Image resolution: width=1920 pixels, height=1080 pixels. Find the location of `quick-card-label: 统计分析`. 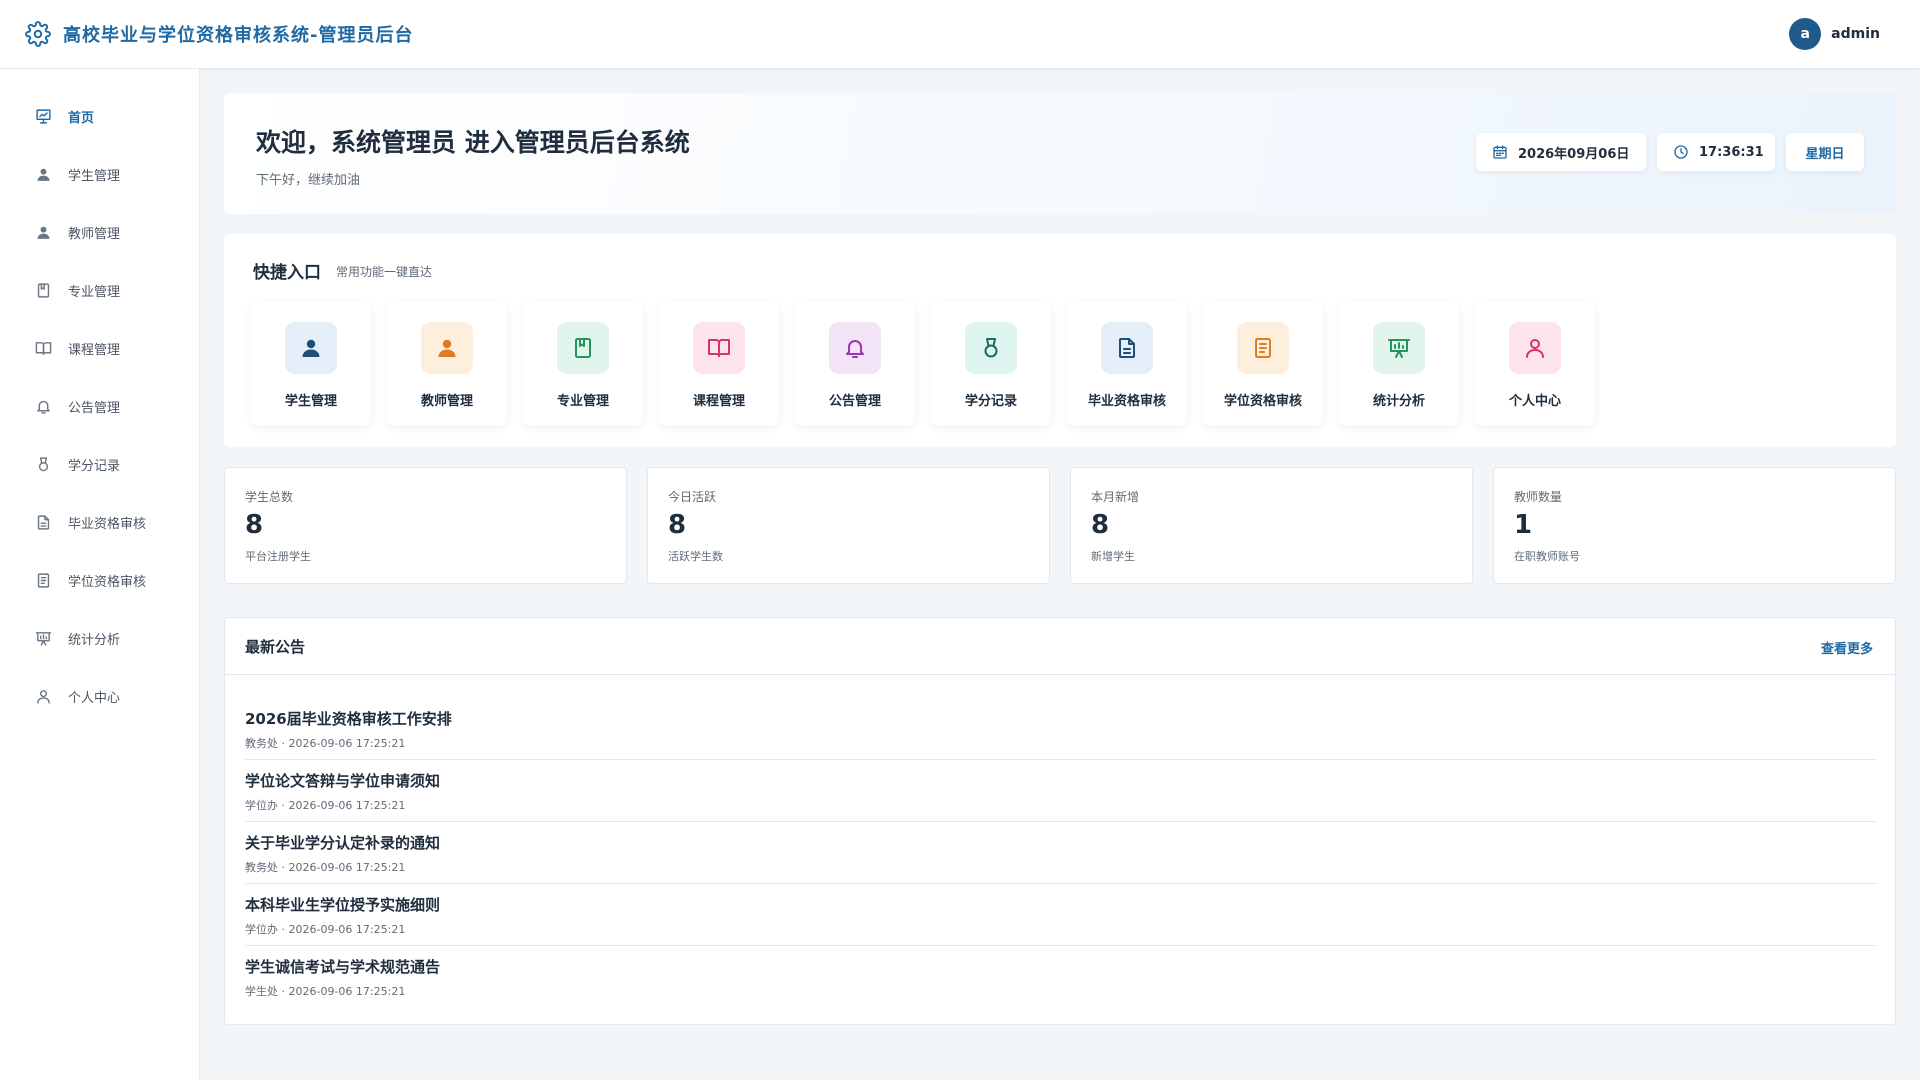

quick-card-label: 统计分析 is located at coordinates (1398, 401).